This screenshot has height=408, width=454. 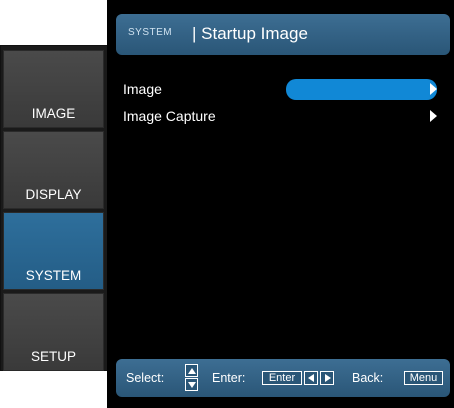 I want to click on arrow-down-key, so click(x=191, y=384).